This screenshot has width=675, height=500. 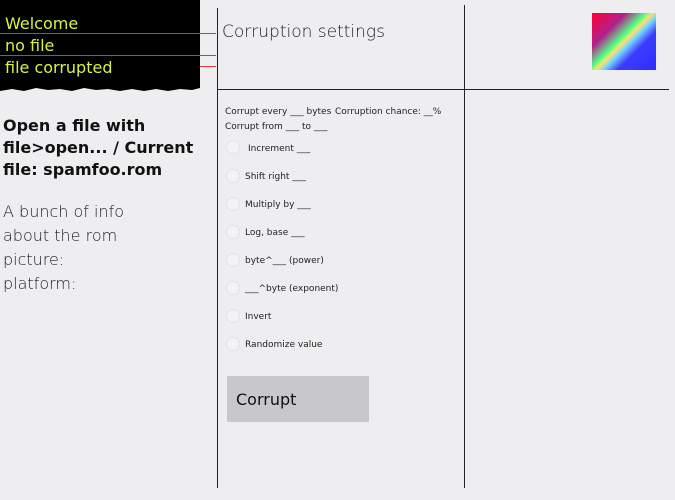 I want to click on radio-shift-right, so click(x=233, y=176).